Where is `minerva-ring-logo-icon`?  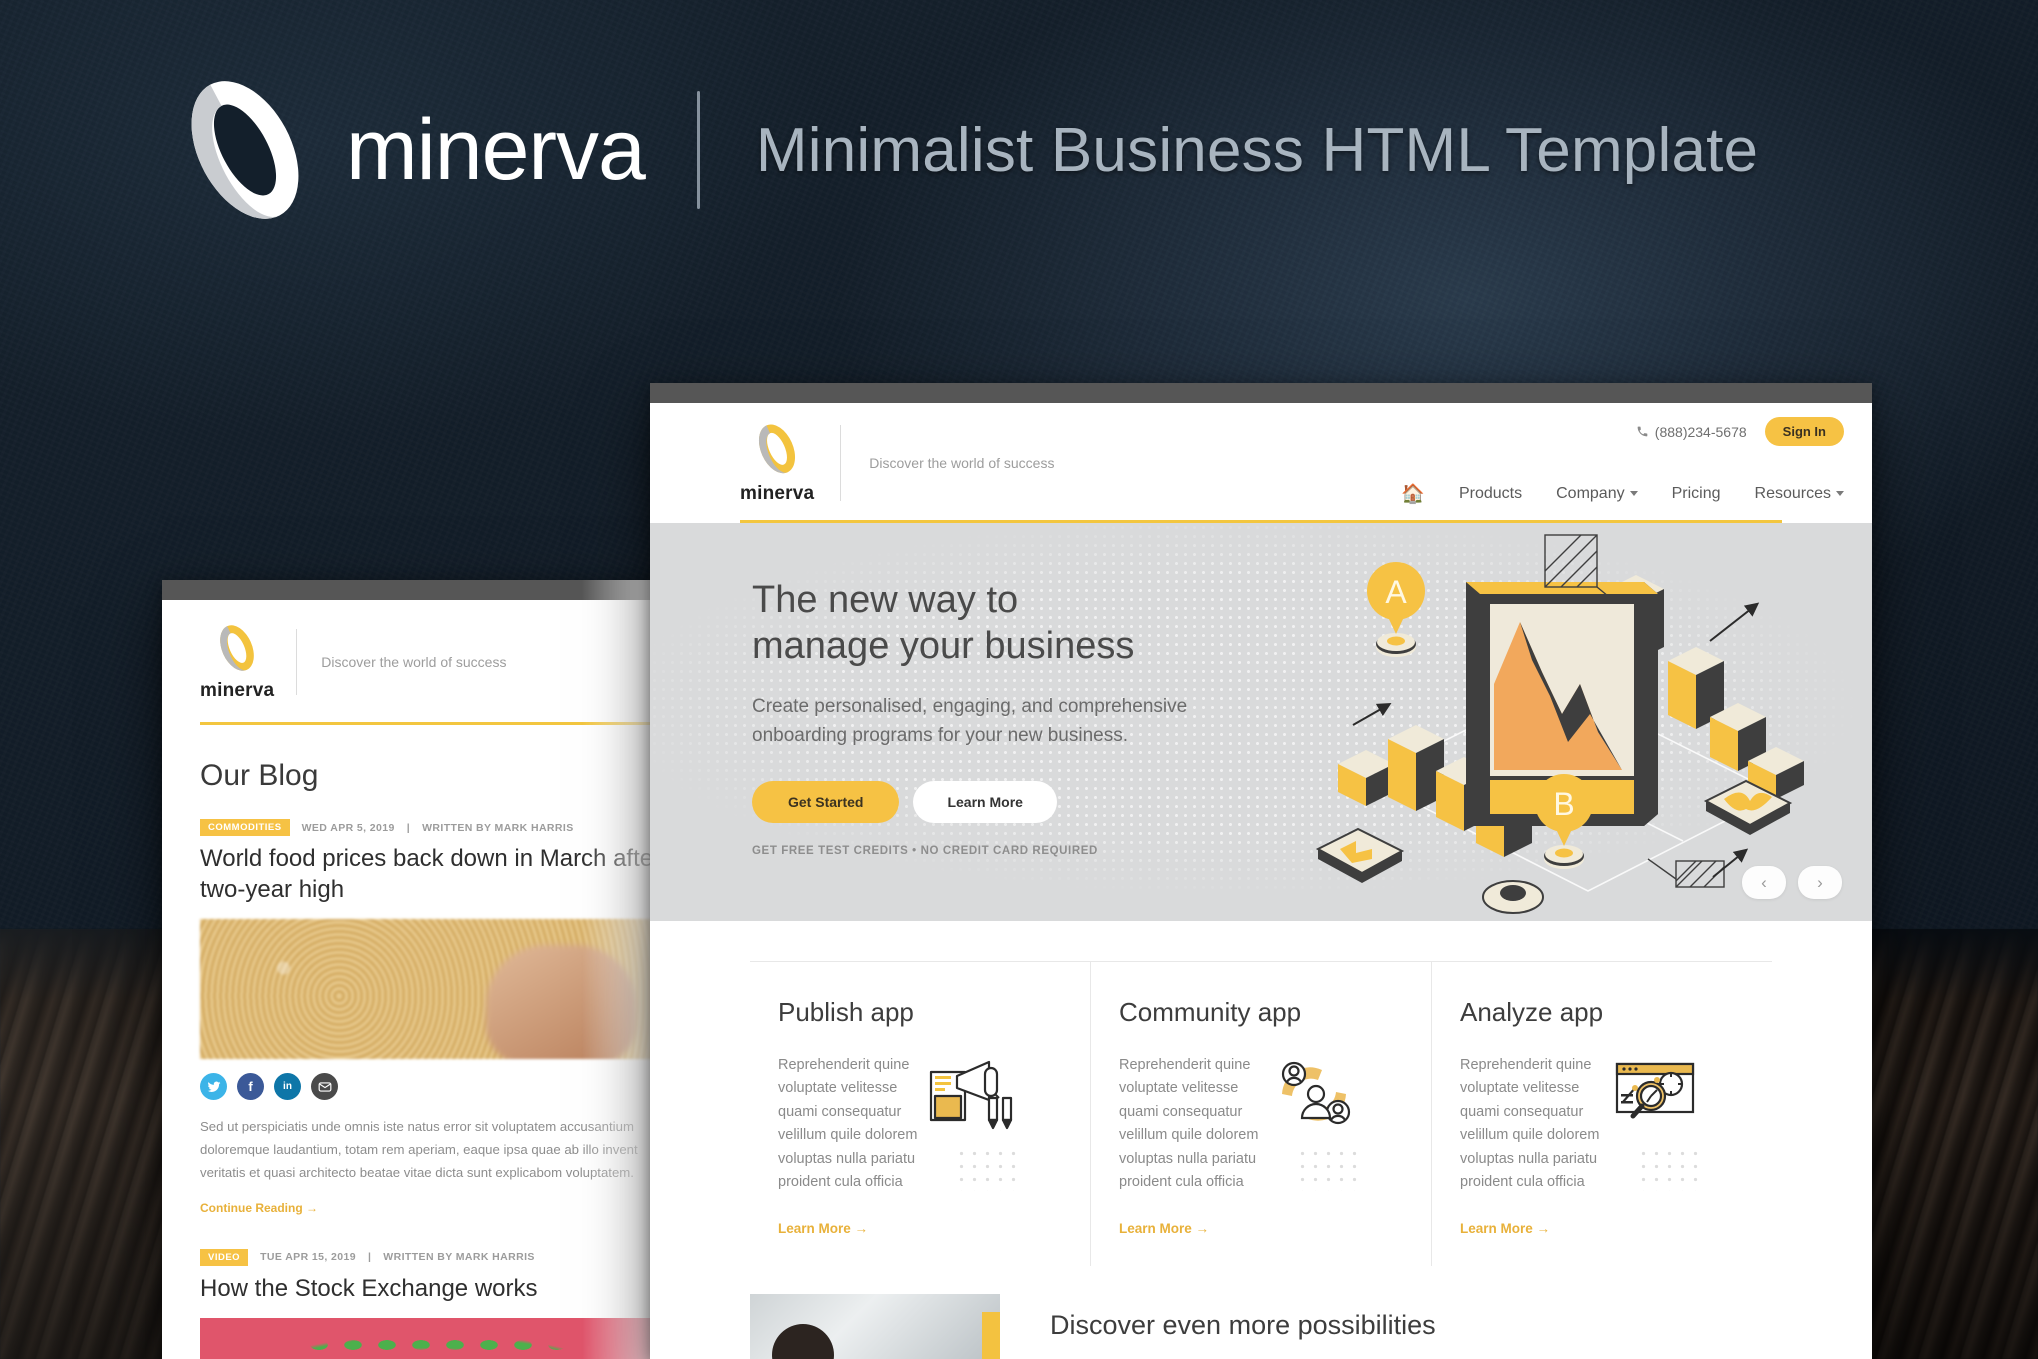 minerva-ring-logo-icon is located at coordinates (245, 150).